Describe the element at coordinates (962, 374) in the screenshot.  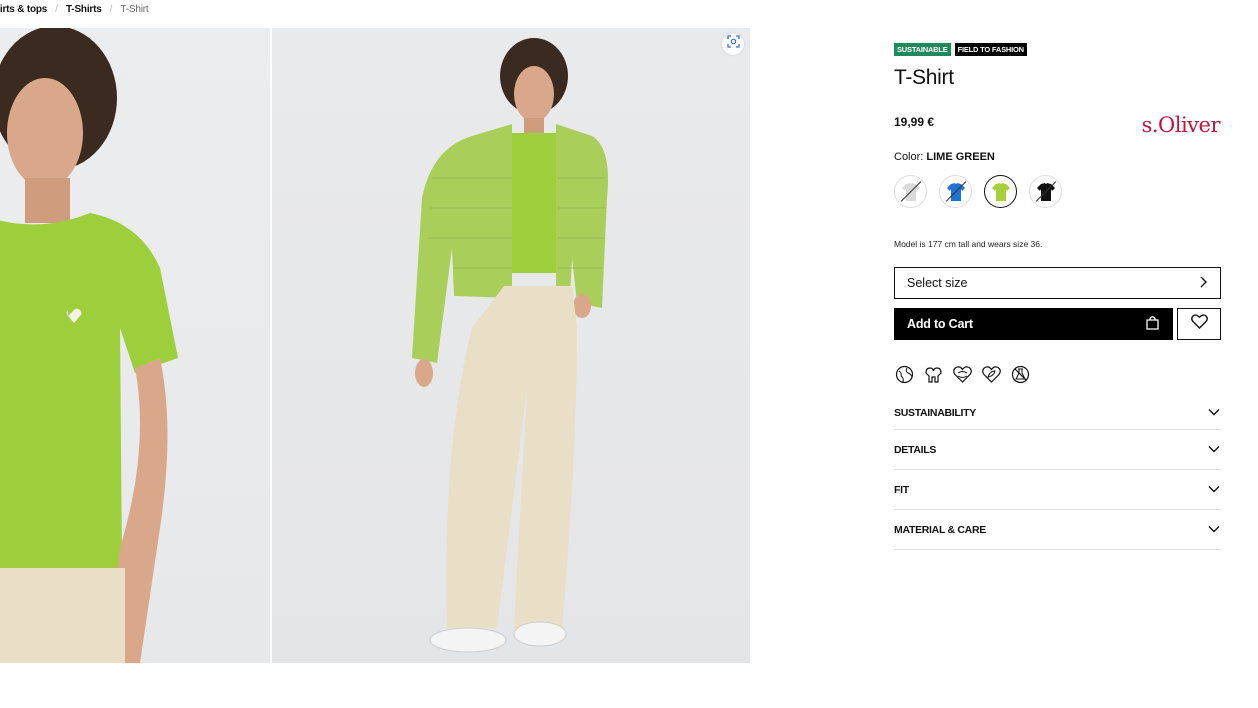
I see `recycle-heart-icon` at that location.